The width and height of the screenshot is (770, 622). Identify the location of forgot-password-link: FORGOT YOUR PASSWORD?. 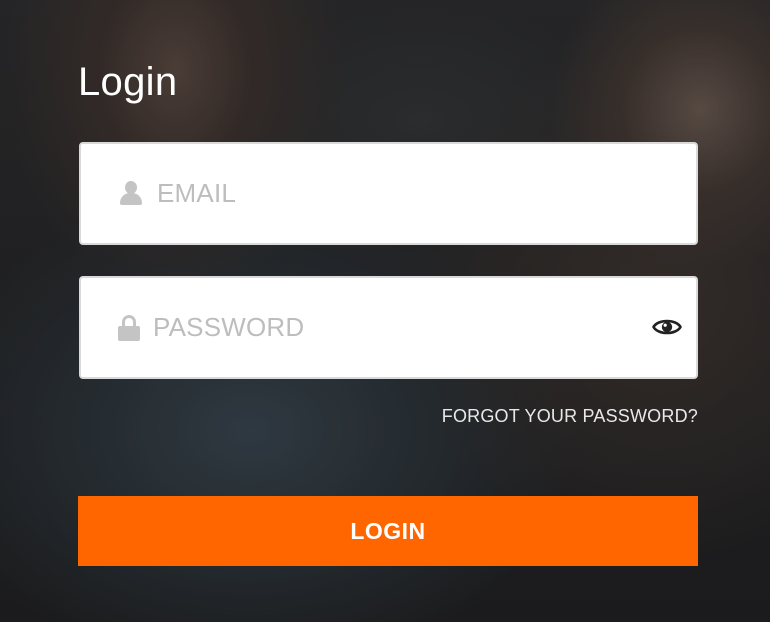
(570, 416).